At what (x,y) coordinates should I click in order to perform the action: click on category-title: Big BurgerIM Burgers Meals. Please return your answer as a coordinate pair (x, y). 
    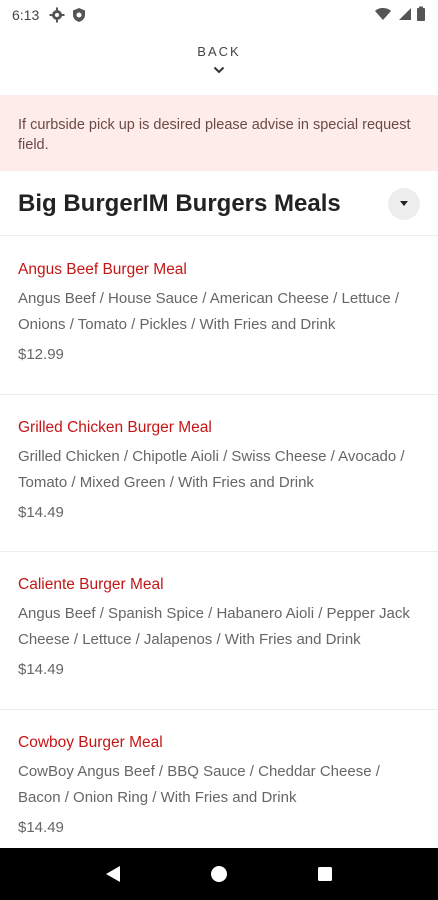
    Looking at the image, I should click on (179, 203).